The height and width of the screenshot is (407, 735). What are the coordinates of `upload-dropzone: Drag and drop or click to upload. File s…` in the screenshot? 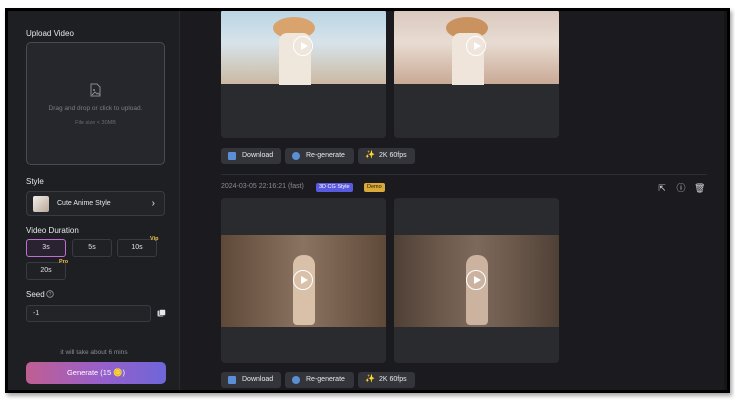 It's located at (95, 103).